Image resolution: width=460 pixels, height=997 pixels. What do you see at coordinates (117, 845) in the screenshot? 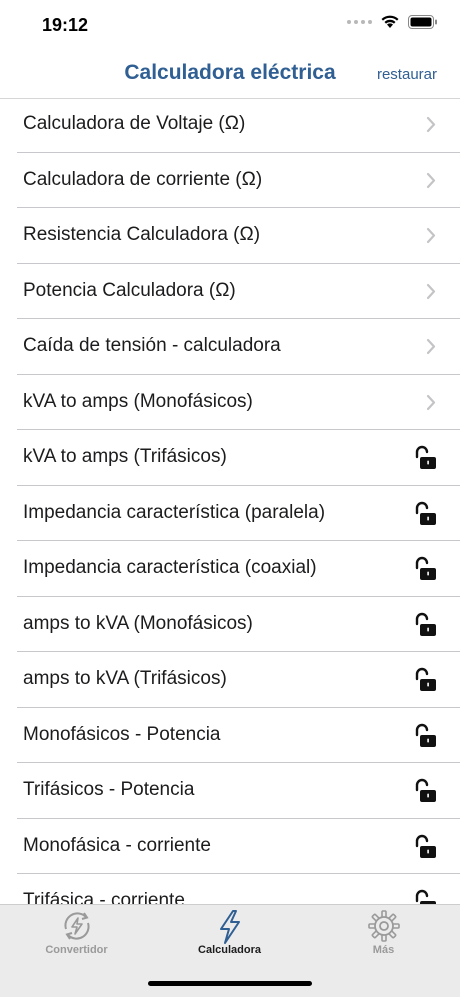
I see `list-item-label: Monofásica - corriente` at bounding box center [117, 845].